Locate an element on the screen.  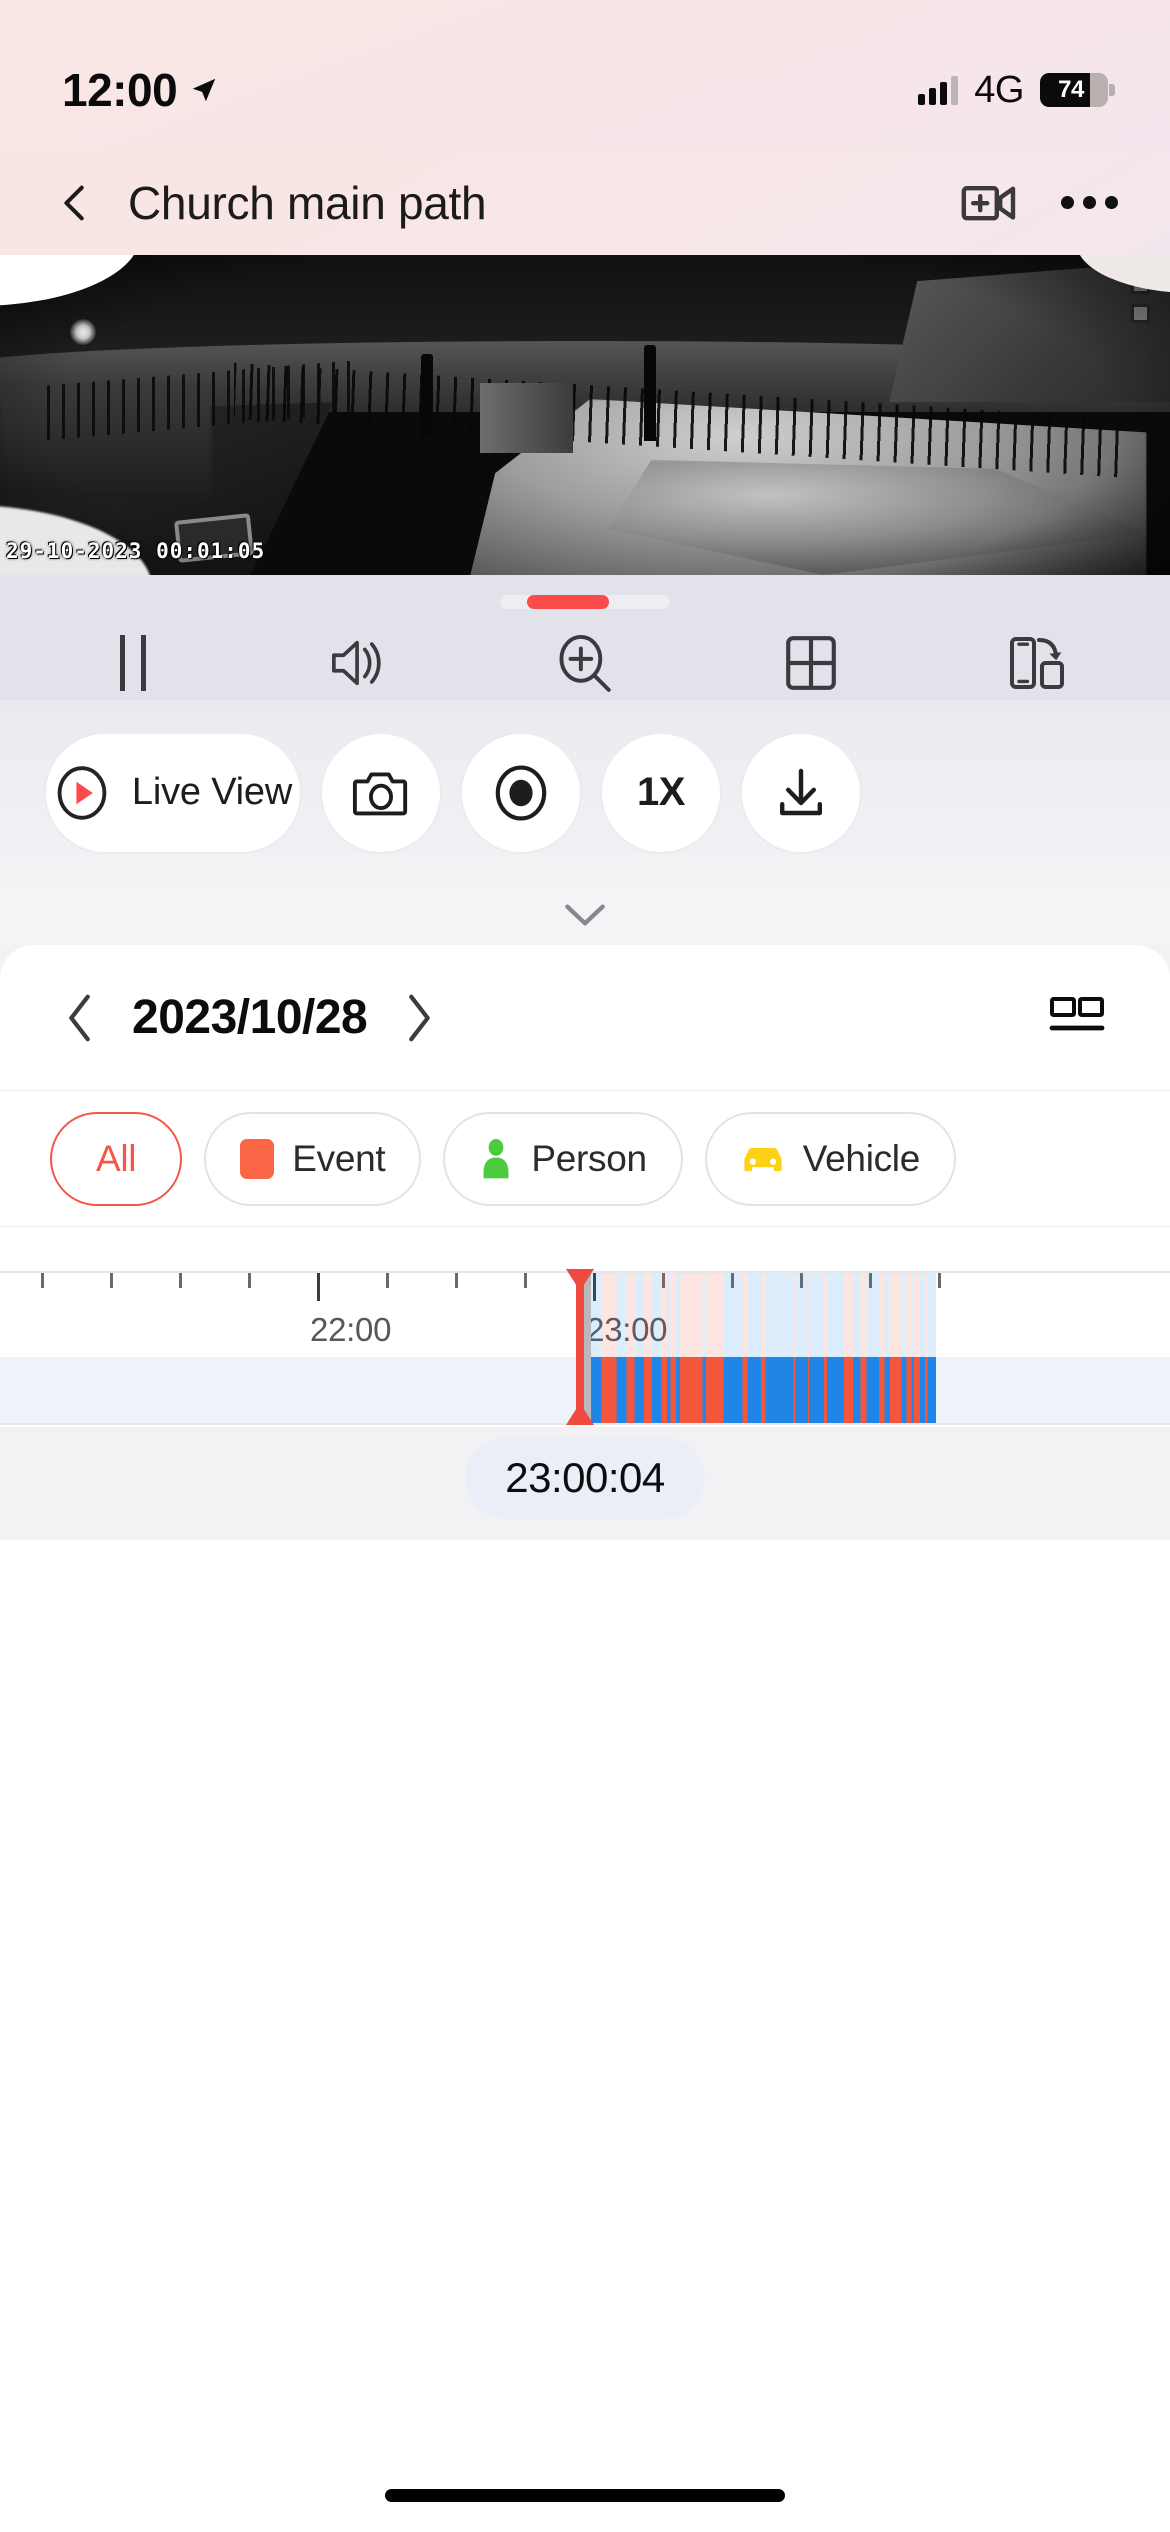
playback-speed-button: 1X is located at coordinates (661, 792).